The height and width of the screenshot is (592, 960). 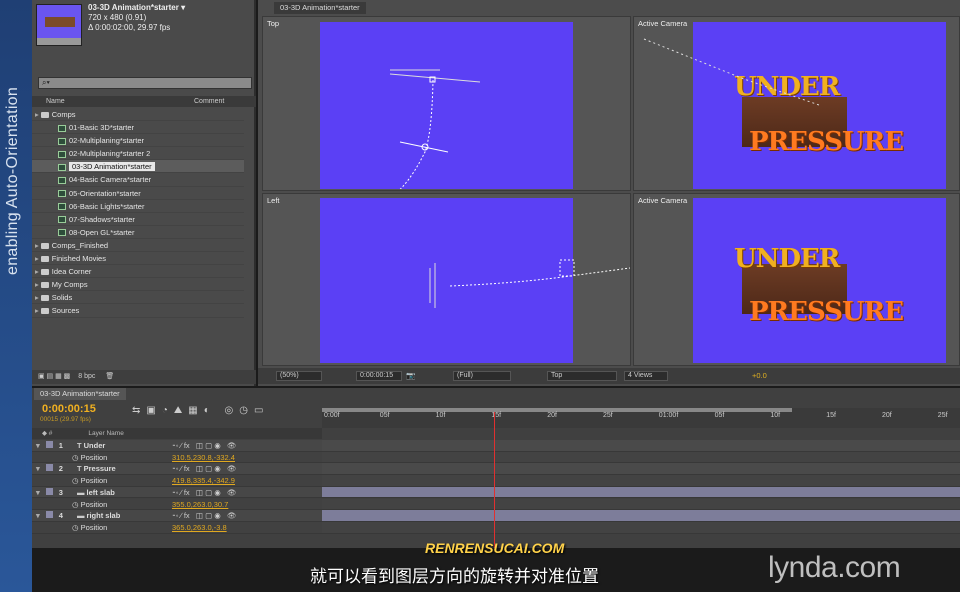 What do you see at coordinates (203, 481) in the screenshot?
I see `property-value: 419.8,335.4,-342.9` at bounding box center [203, 481].